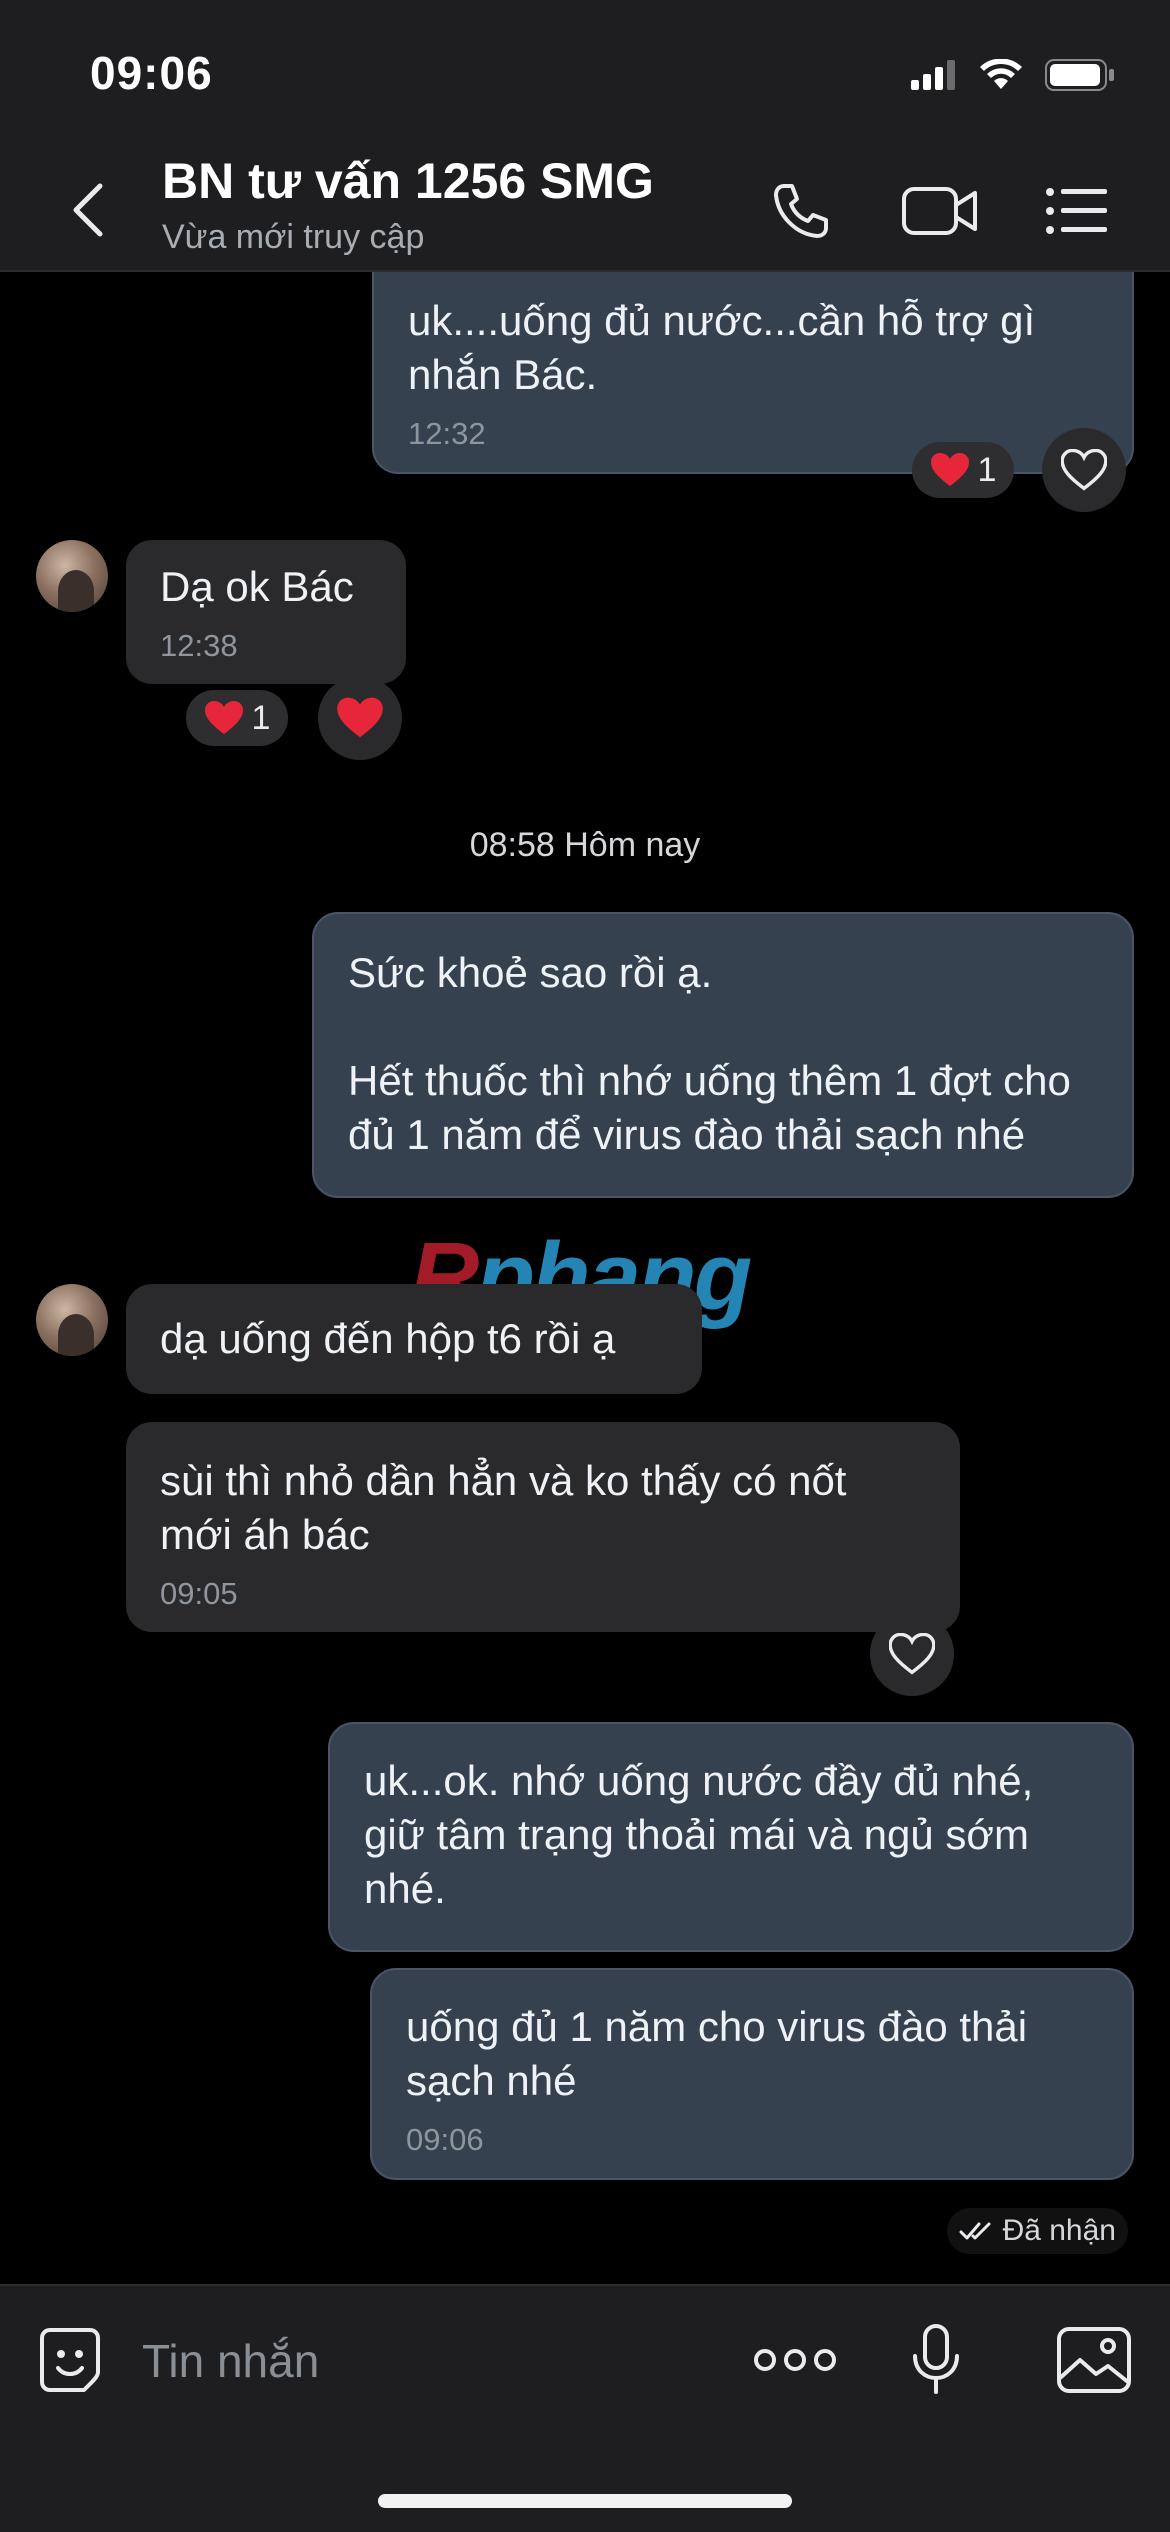  I want to click on presence-status: Vừa mới truy cập, so click(293, 237).